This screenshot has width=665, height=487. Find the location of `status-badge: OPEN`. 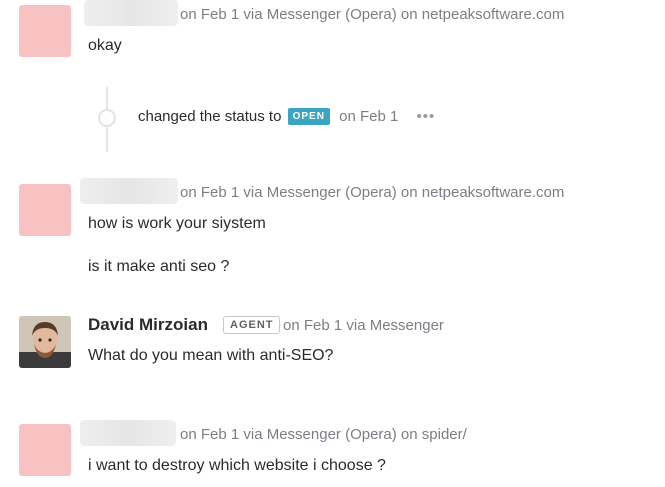

status-badge: OPEN is located at coordinates (308, 116).